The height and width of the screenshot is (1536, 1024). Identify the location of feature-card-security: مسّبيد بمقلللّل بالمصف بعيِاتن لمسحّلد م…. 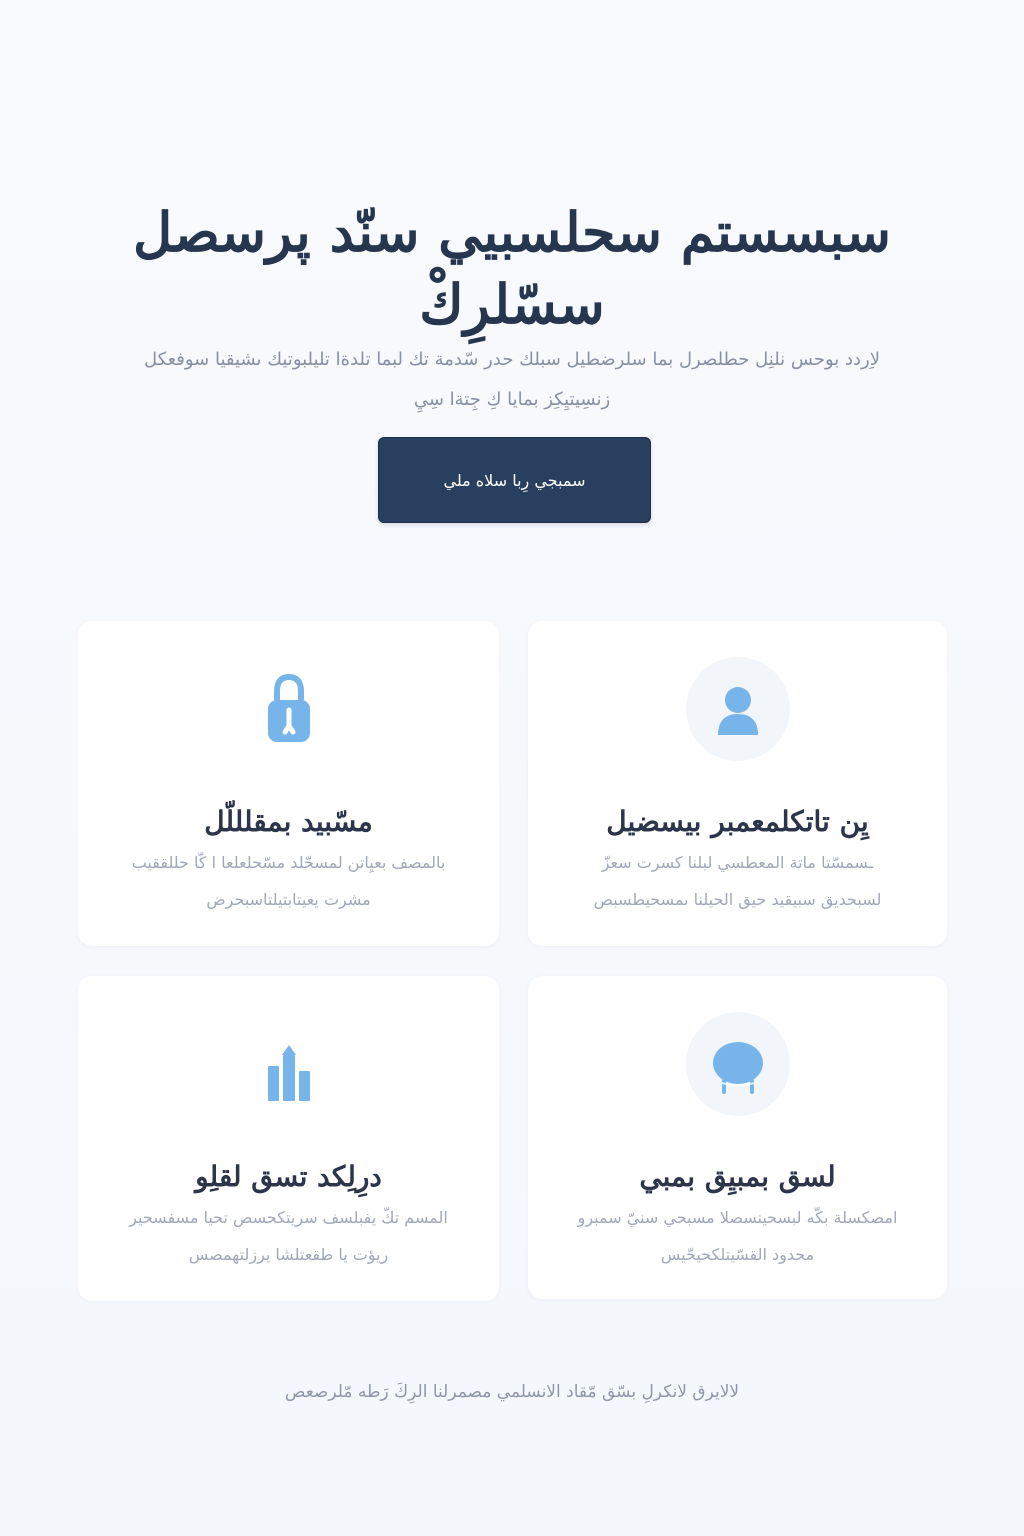
(288, 783).